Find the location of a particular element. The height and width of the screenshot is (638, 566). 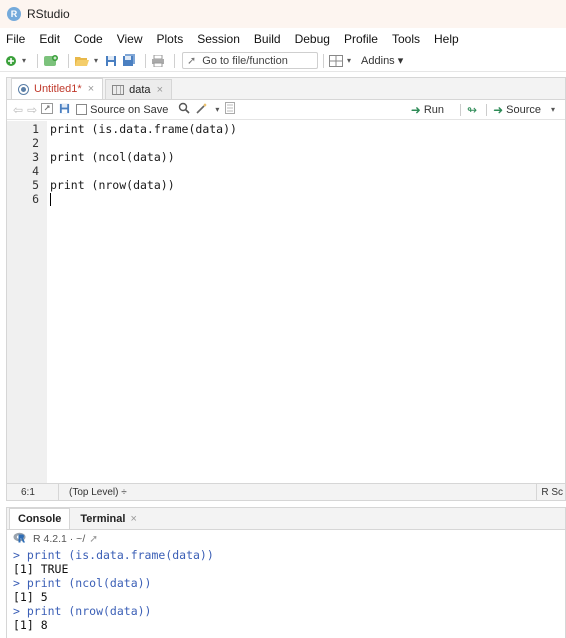

new-project-icon is located at coordinates (51, 61).